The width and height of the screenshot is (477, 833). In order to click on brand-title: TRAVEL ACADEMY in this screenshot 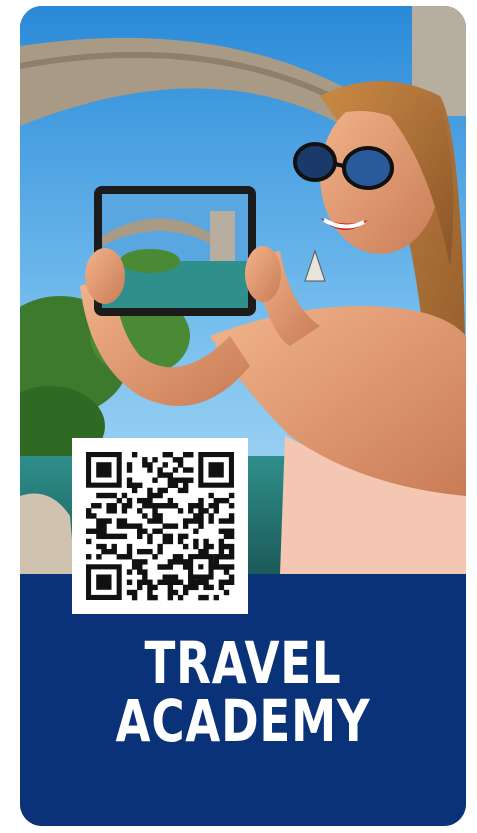, I will do `click(243, 692)`.